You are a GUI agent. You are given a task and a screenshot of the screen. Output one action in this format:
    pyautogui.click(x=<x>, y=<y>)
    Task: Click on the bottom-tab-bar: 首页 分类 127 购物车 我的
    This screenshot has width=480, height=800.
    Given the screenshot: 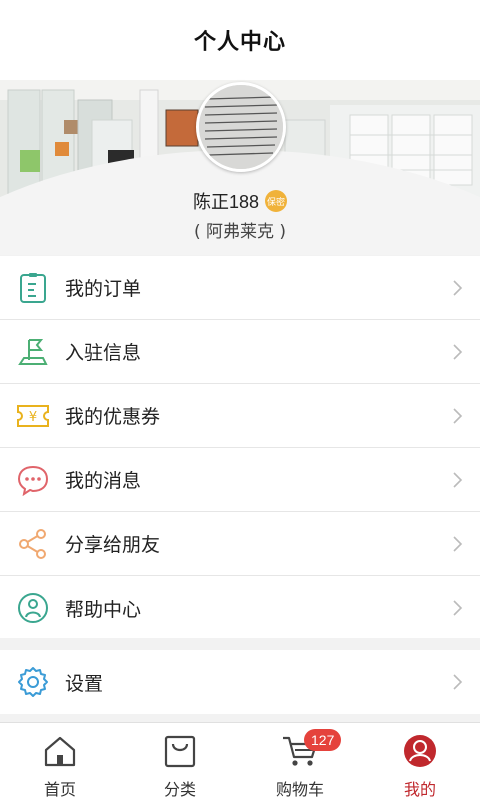 What is the action you would take?
    pyautogui.click(x=240, y=761)
    